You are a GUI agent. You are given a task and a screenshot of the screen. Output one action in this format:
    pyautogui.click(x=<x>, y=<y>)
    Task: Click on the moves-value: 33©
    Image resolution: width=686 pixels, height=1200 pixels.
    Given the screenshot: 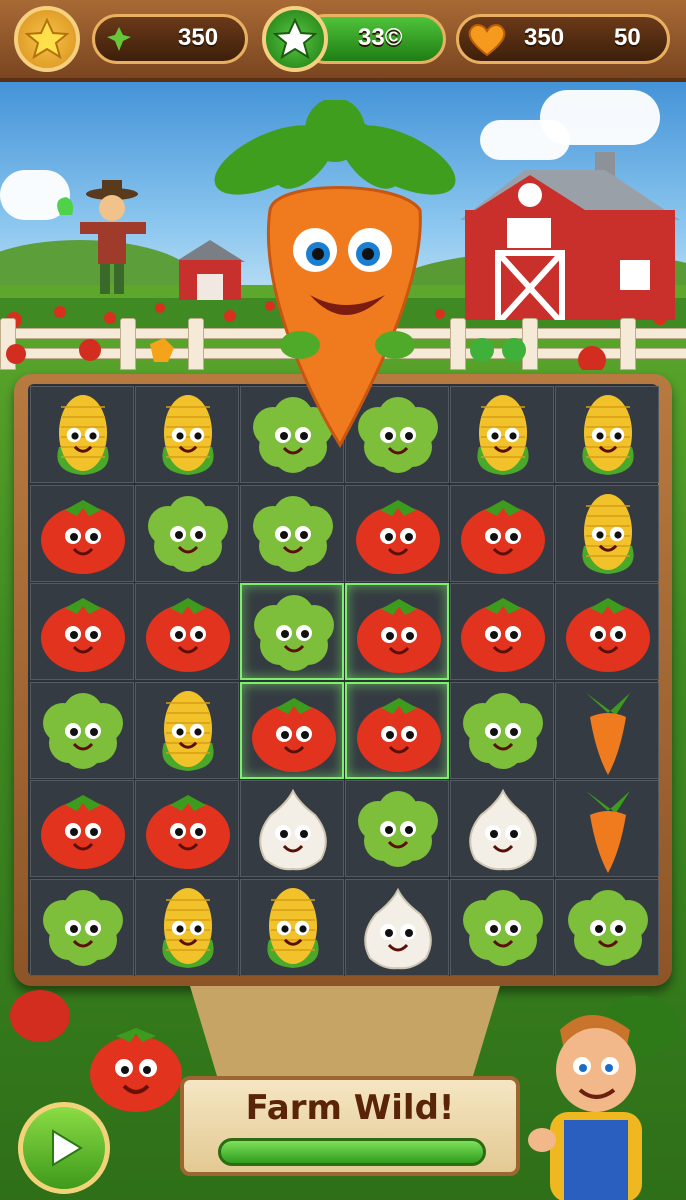 What is the action you would take?
    pyautogui.click(x=380, y=37)
    